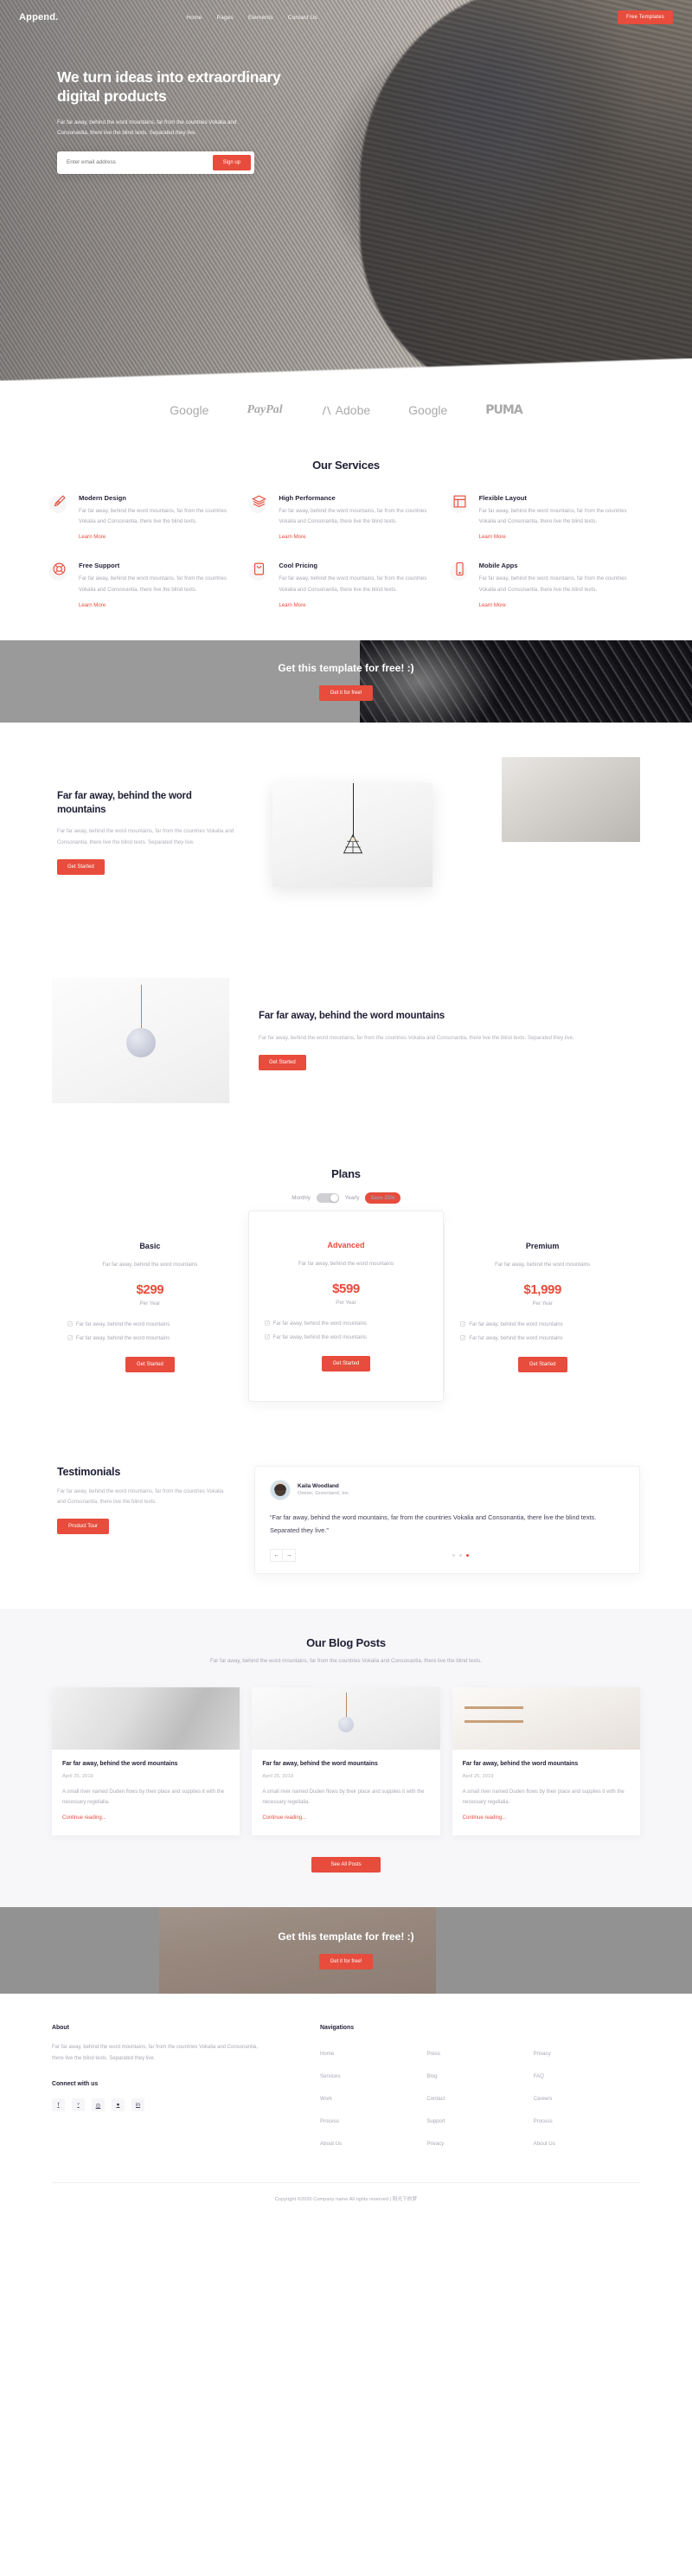 The width and height of the screenshot is (692, 2576). Describe the element at coordinates (346, 692) in the screenshot. I see `cta-banner-button: Get it for free!` at that location.